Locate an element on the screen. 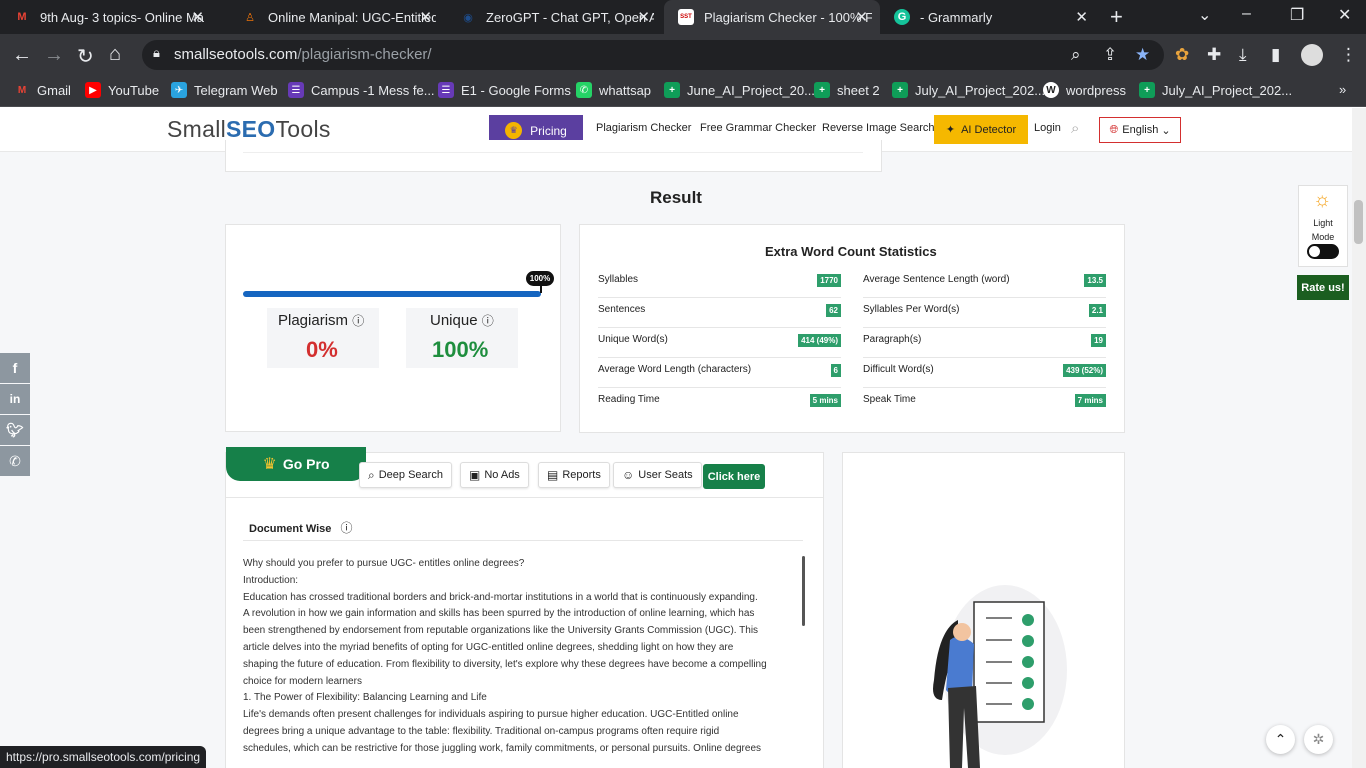 This screenshot has height=768, width=1366. cookie-extension-icon: ✿ is located at coordinates (1182, 55).